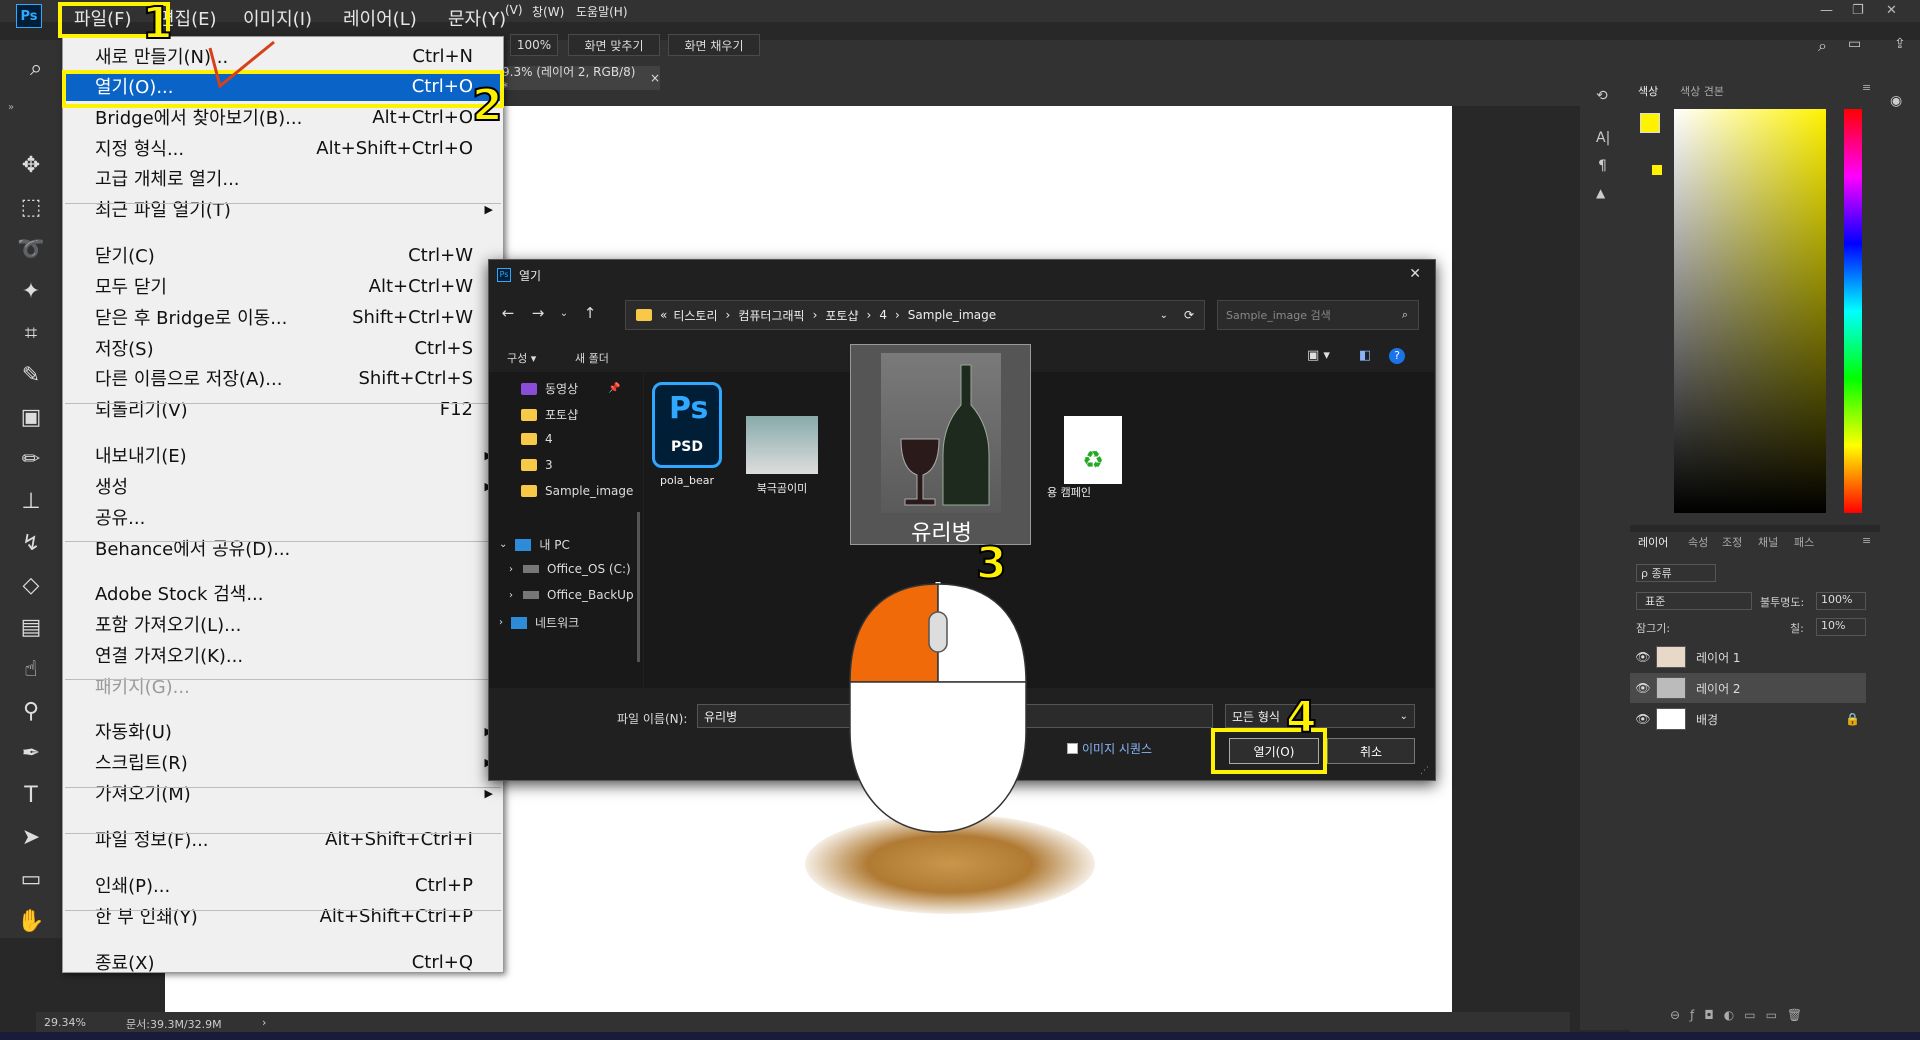 The image size is (1920, 1040). I want to click on learn-icon: ◉, so click(1896, 101).